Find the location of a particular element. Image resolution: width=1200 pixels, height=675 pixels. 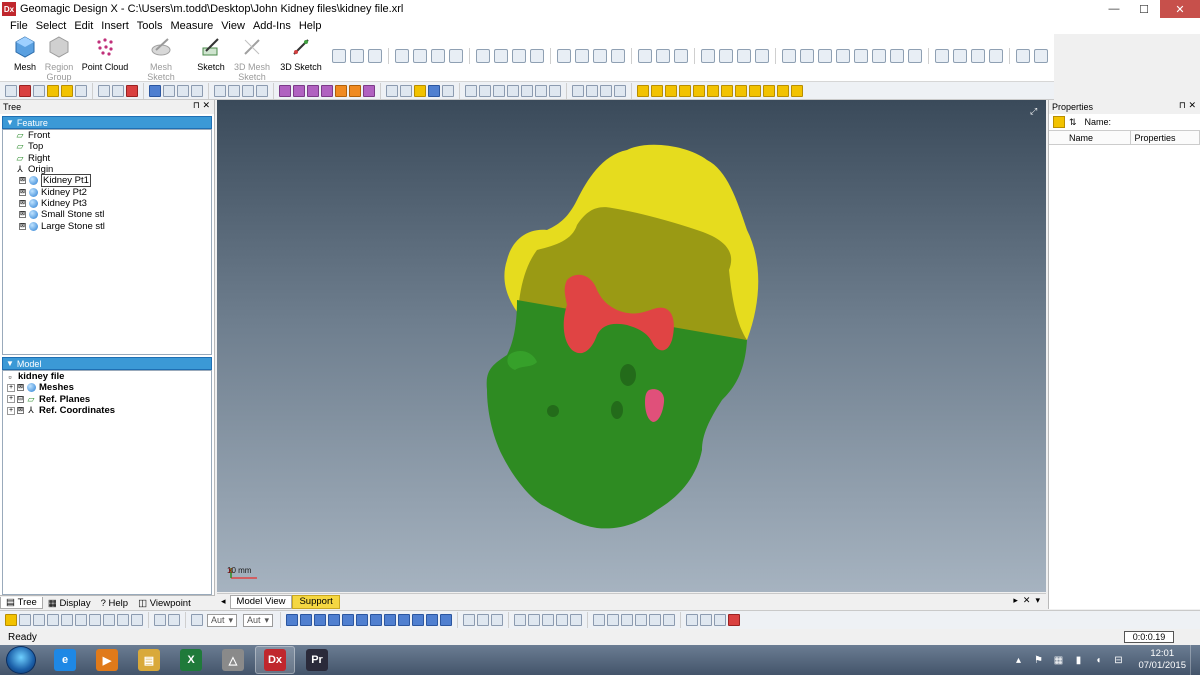

shaded-edges-icon is located at coordinates (499, 90).